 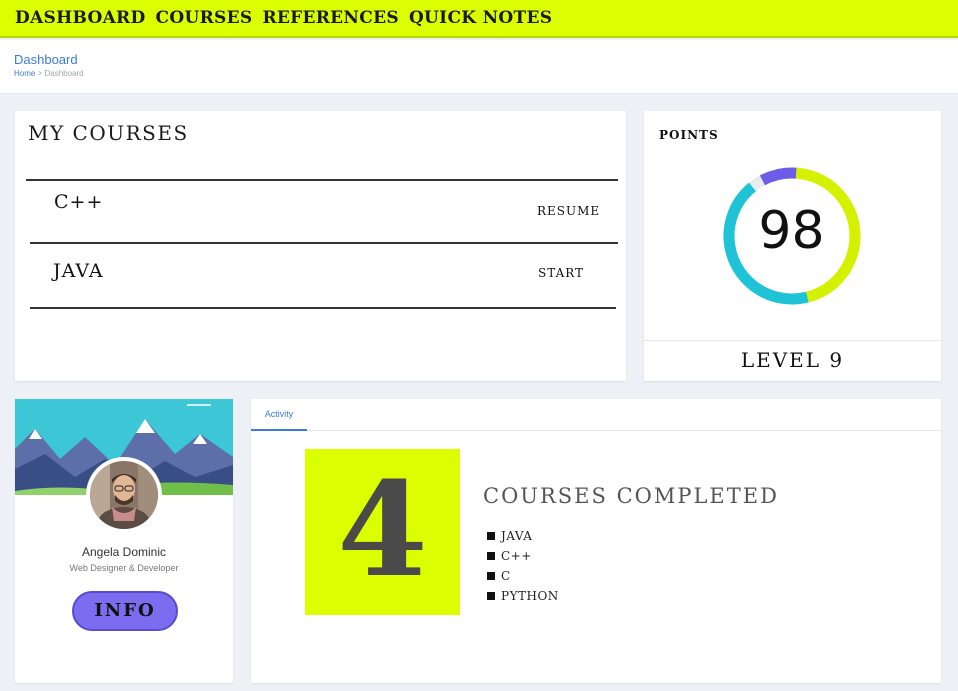 I want to click on breadcrumb-home-link: Home, so click(x=24, y=73).